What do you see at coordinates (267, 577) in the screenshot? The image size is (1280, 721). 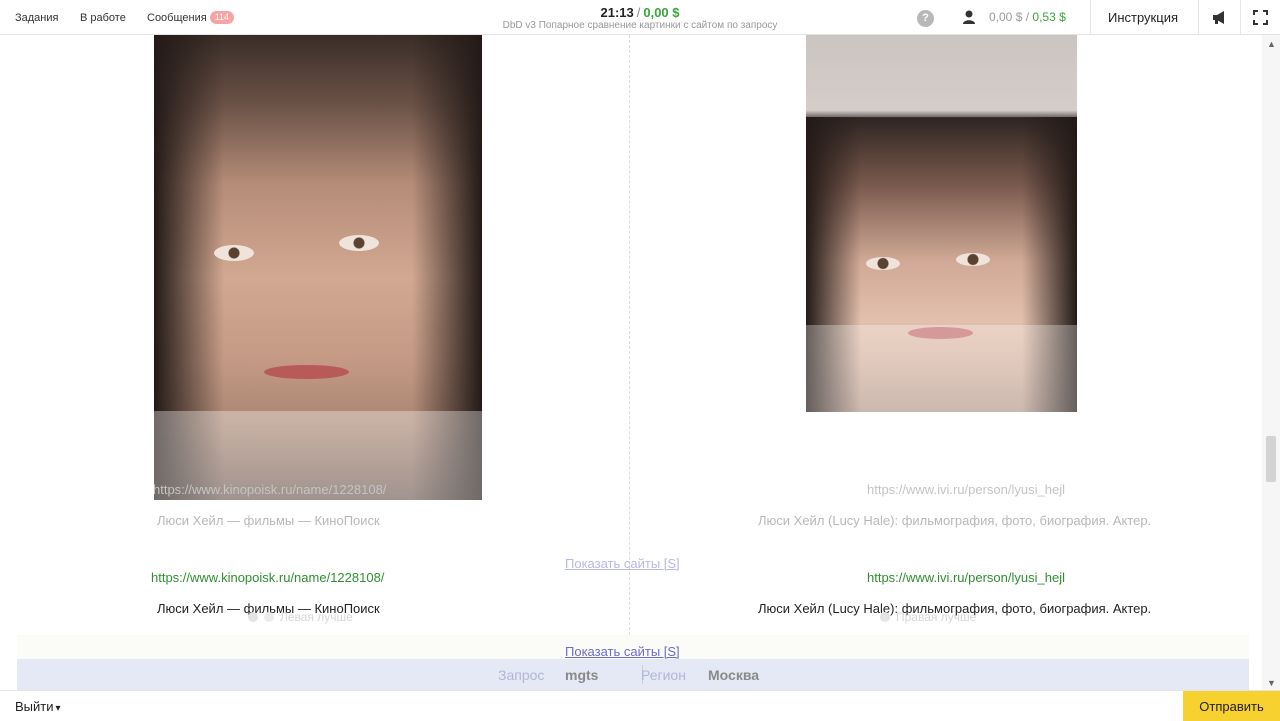 I see `left-url: https://www.kinopoisk.ru/name/1228108/` at bounding box center [267, 577].